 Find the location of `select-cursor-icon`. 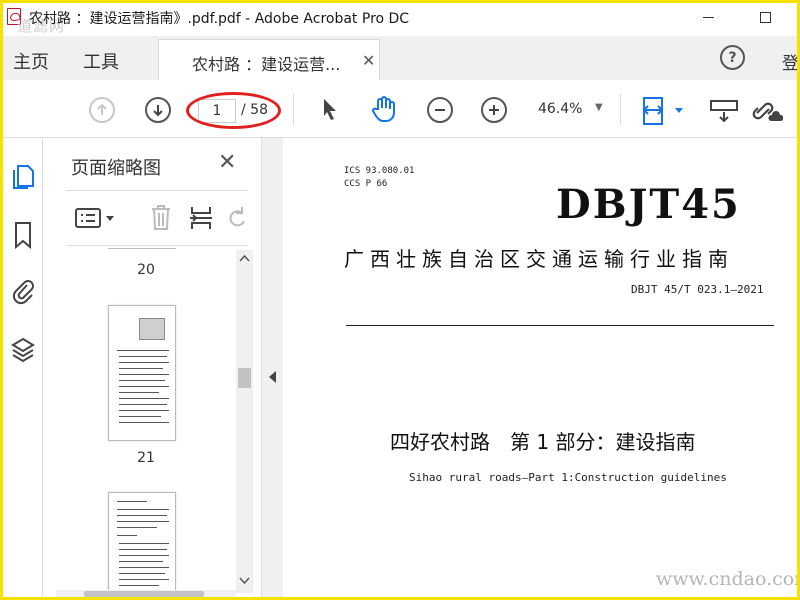

select-cursor-icon is located at coordinates (331, 110).